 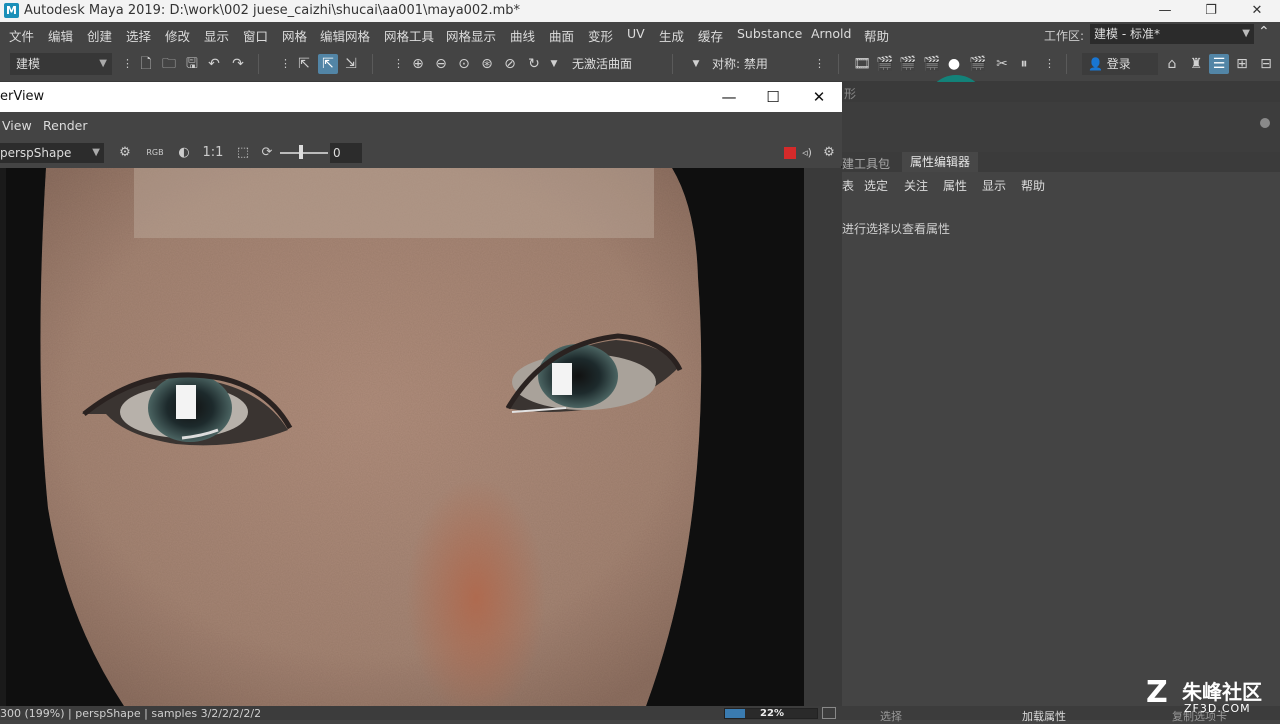 What do you see at coordinates (155, 153) in the screenshot?
I see `rgb-channels-icon: RGB` at bounding box center [155, 153].